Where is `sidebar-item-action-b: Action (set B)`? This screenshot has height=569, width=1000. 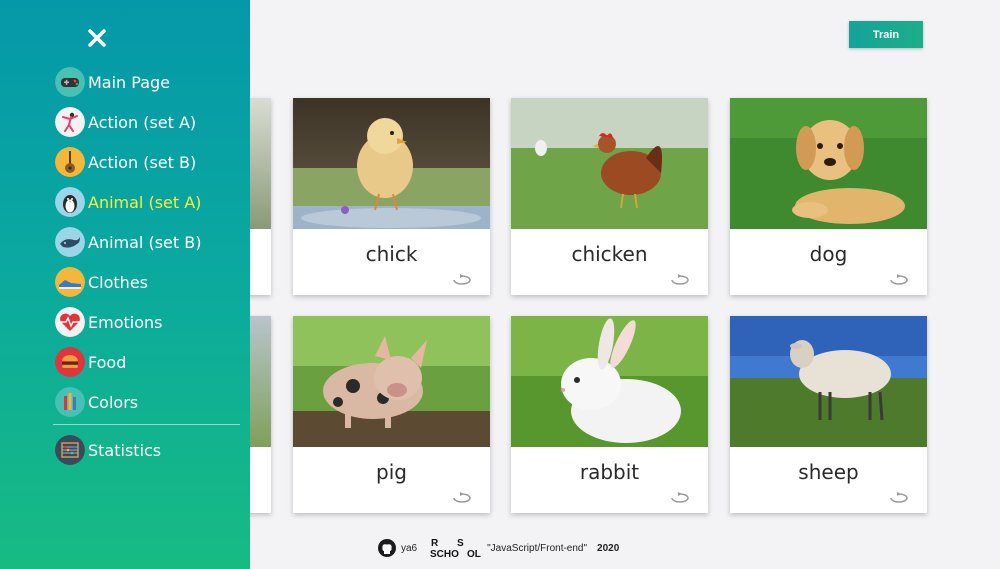 sidebar-item-action-b: Action (set B) is located at coordinates (150, 162).